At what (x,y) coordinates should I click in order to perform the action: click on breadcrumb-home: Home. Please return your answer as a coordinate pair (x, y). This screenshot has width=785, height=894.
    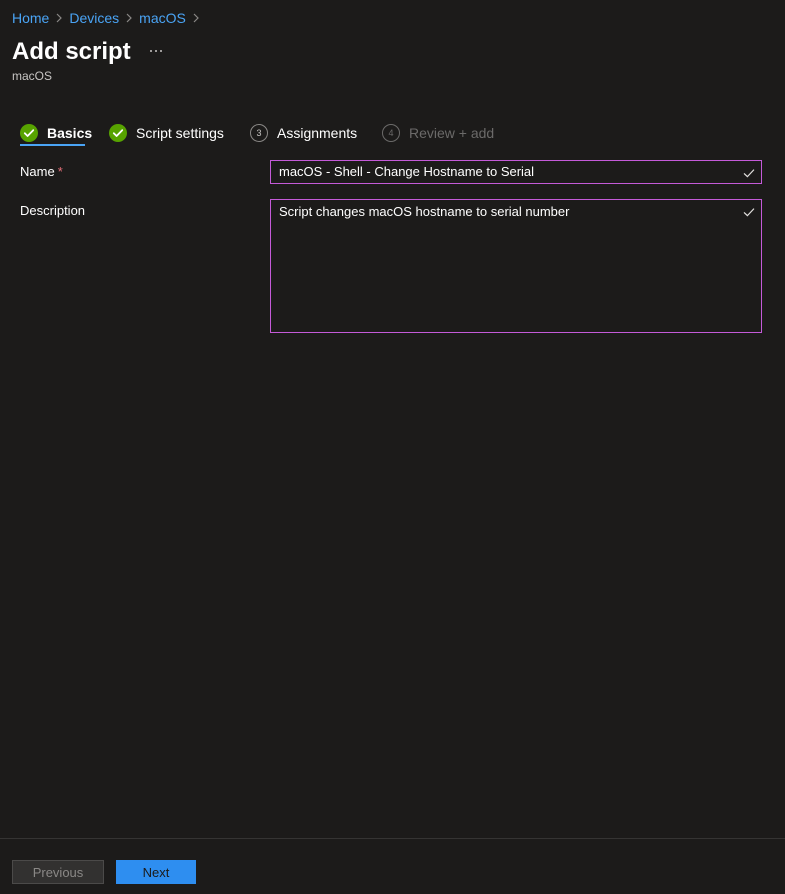
    Looking at the image, I should click on (30, 18).